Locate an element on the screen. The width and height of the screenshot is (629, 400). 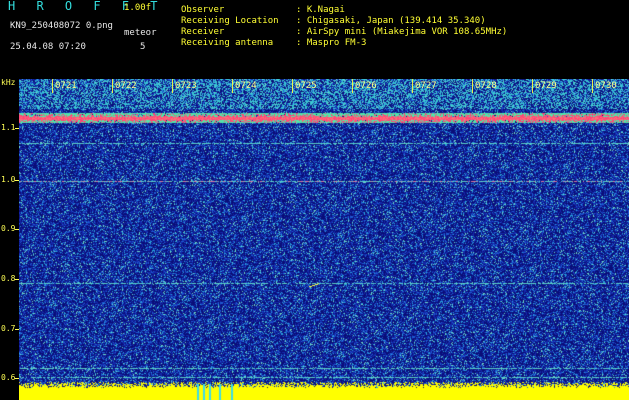
time-label-0730: 0730 is located at coordinates (606, 86).